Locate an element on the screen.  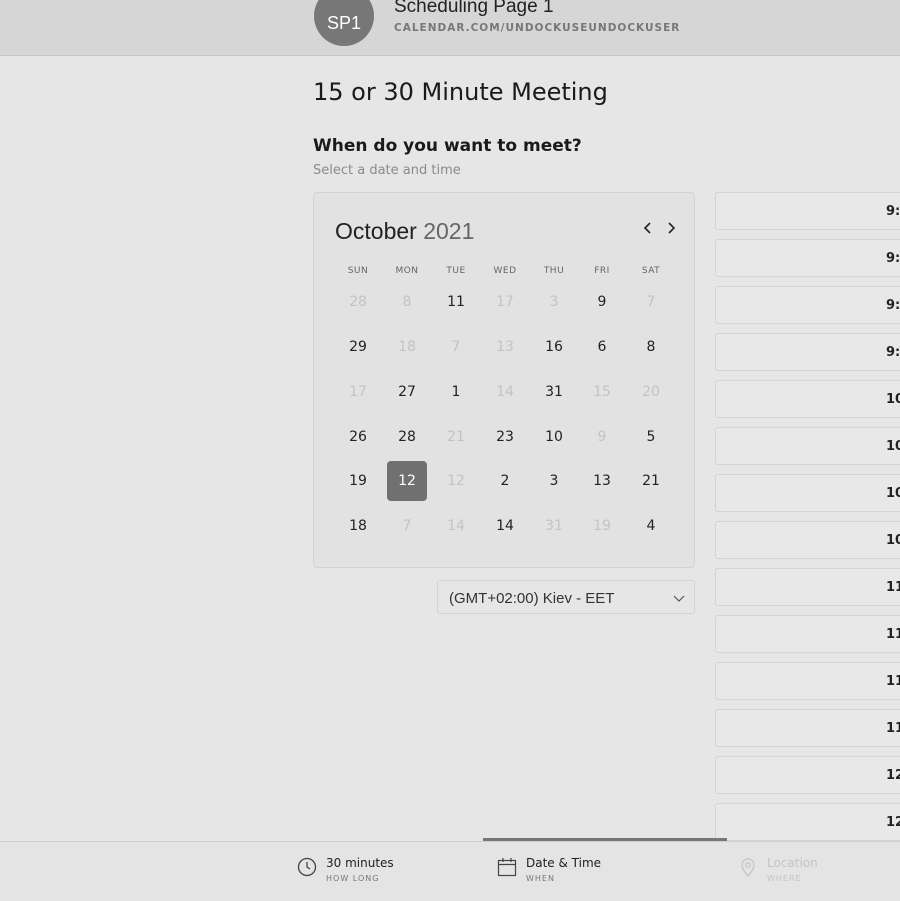
clock-icon is located at coordinates (307, 867).